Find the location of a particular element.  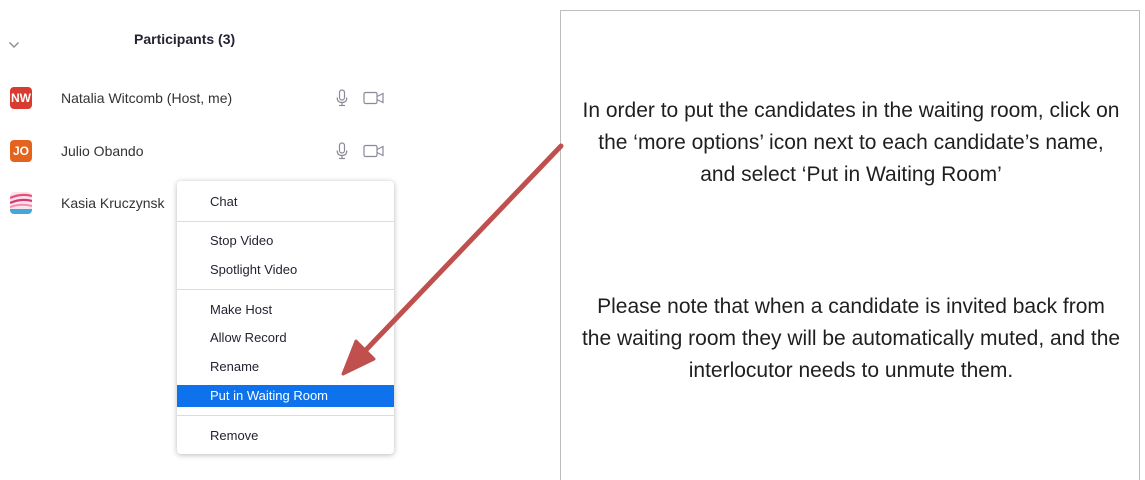

avatar: NW is located at coordinates (21, 98).